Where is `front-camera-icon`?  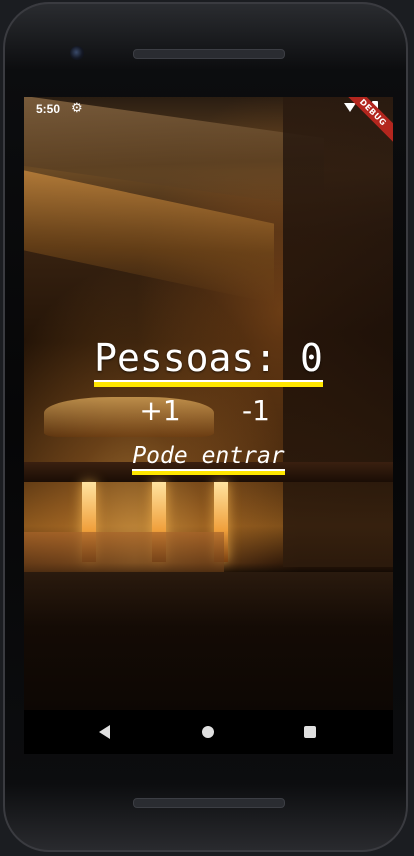 front-camera-icon is located at coordinates (77, 53).